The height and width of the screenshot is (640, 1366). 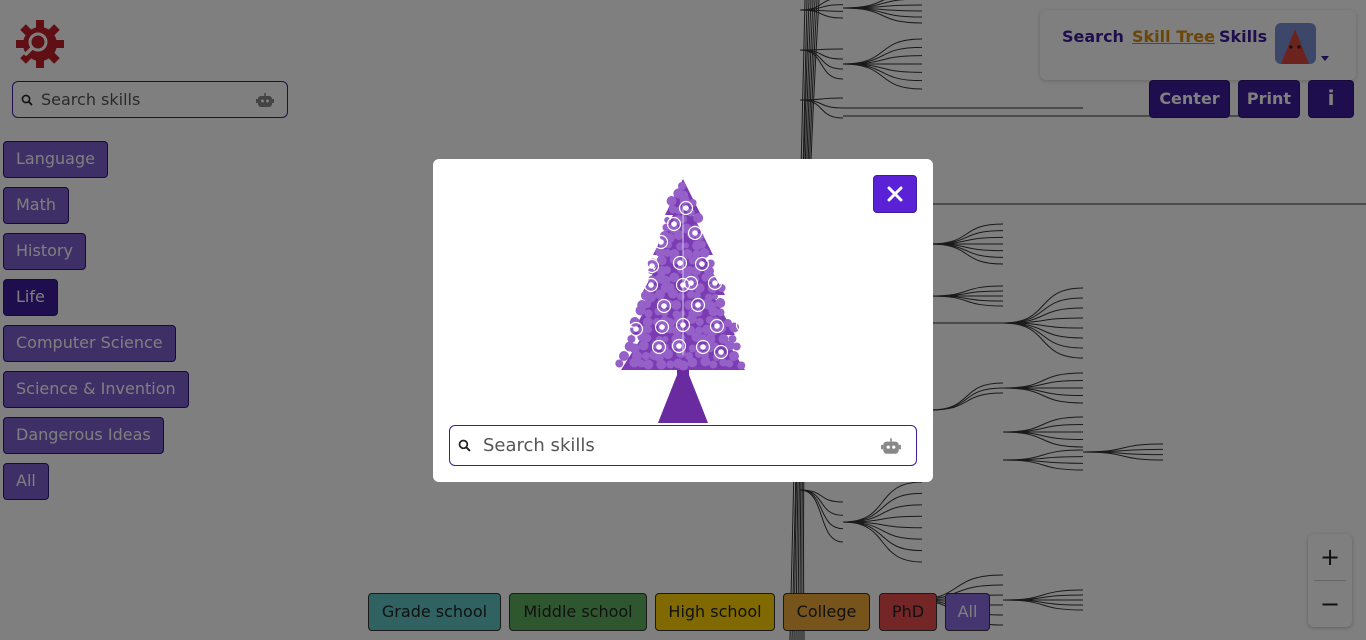 I want to click on close-button, so click(x=895, y=194).